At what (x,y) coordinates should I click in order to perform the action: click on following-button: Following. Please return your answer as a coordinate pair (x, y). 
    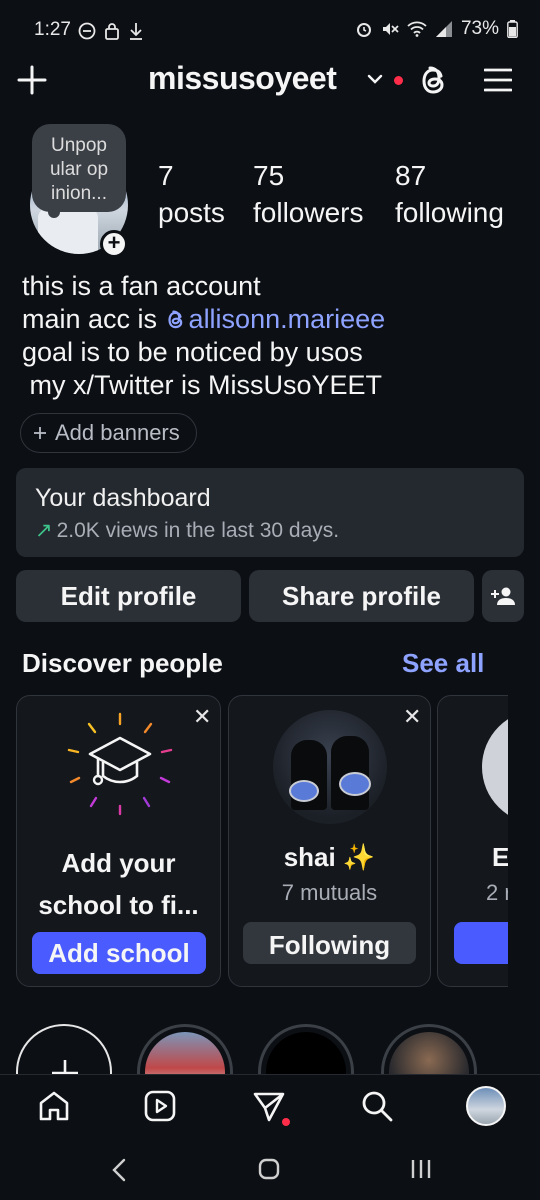
    Looking at the image, I should click on (329, 943).